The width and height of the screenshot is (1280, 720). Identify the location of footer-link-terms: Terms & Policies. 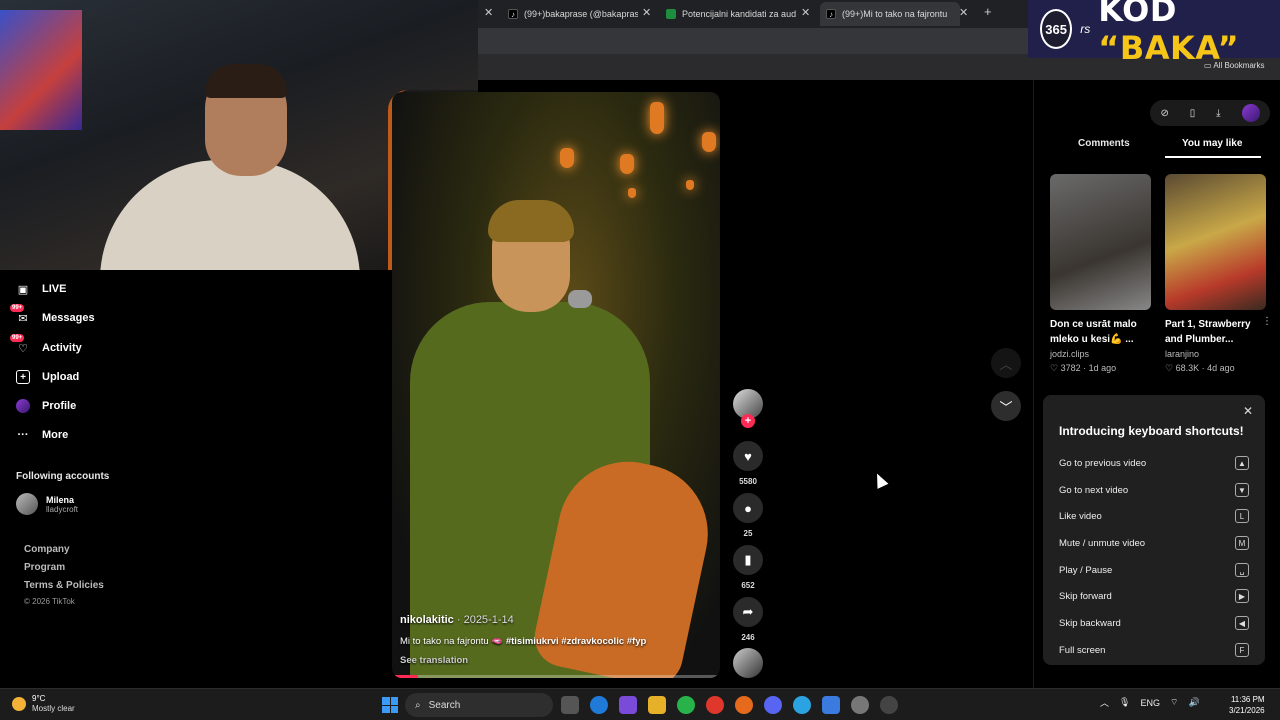
(64, 585).